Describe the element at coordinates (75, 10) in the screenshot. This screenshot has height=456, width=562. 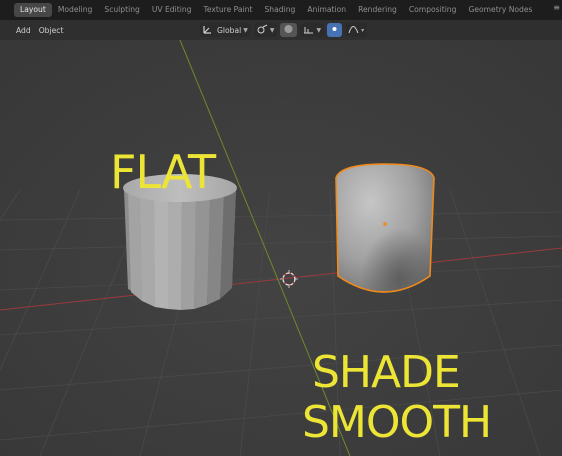
I see `tab-modeling: Modeling` at that location.